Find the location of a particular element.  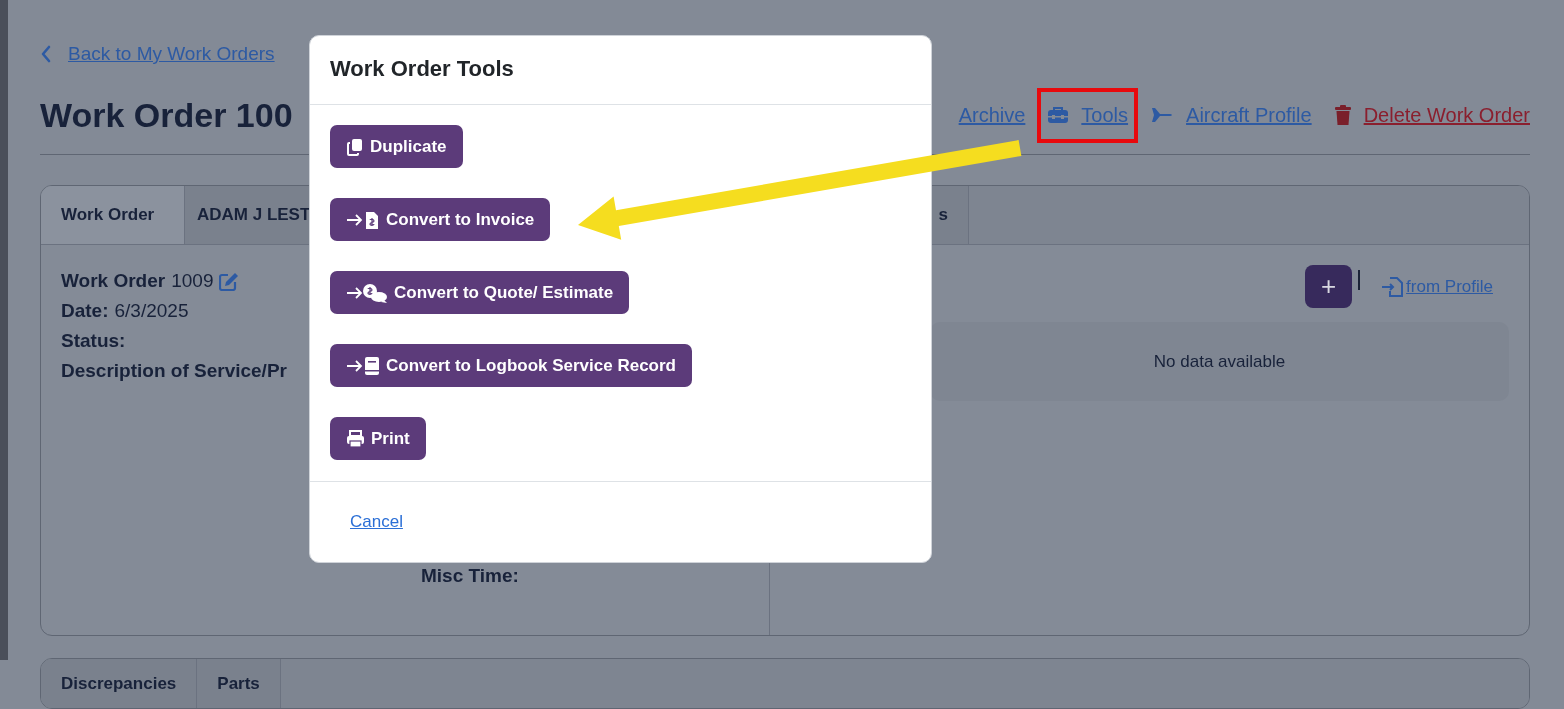

field-label: Status: is located at coordinates (93, 341).